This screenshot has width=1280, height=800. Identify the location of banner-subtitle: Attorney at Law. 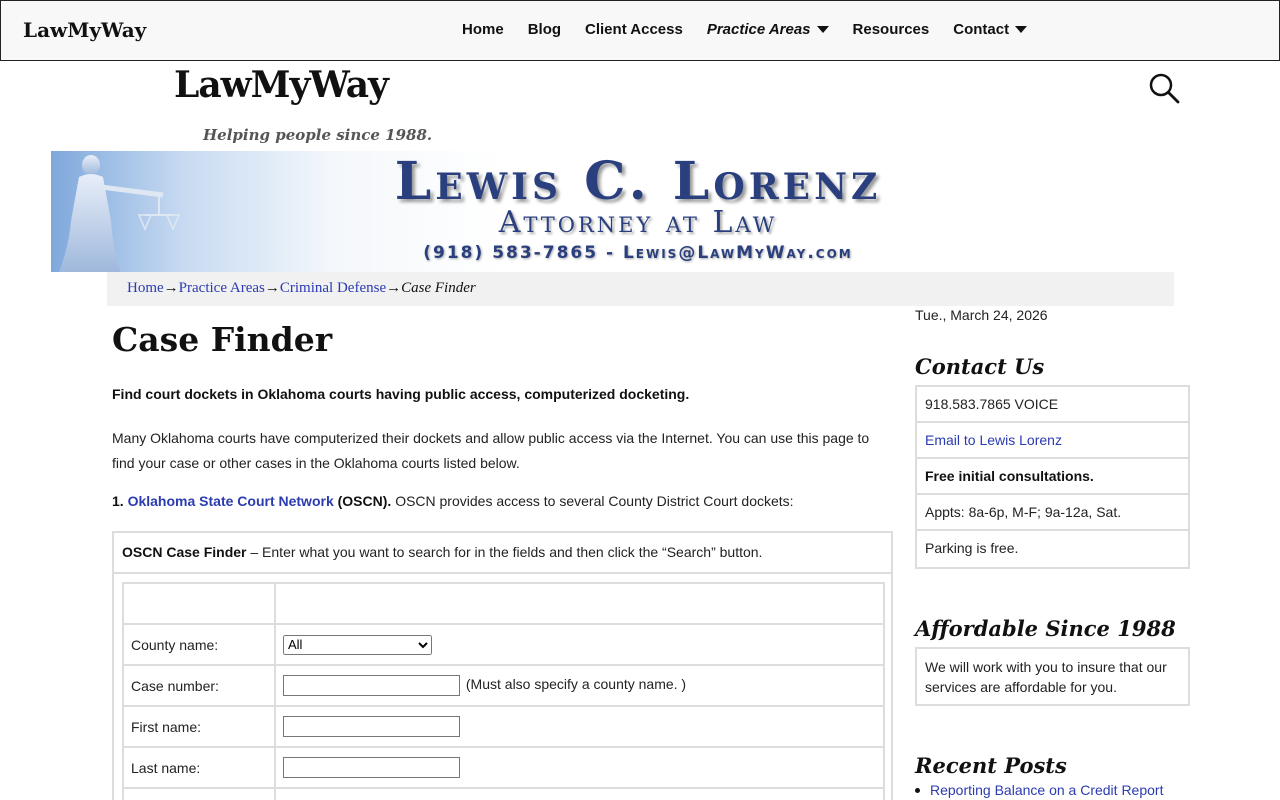
(638, 222).